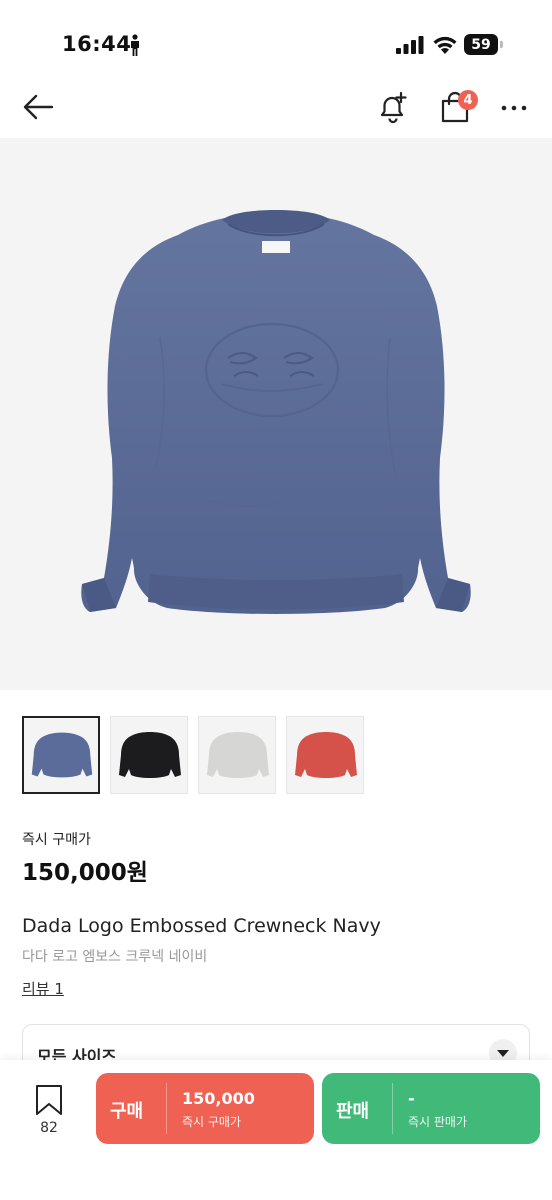 Image resolution: width=552 pixels, height=1200 pixels. Describe the element at coordinates (149, 755) in the screenshot. I see `thumbnail-black` at that location.